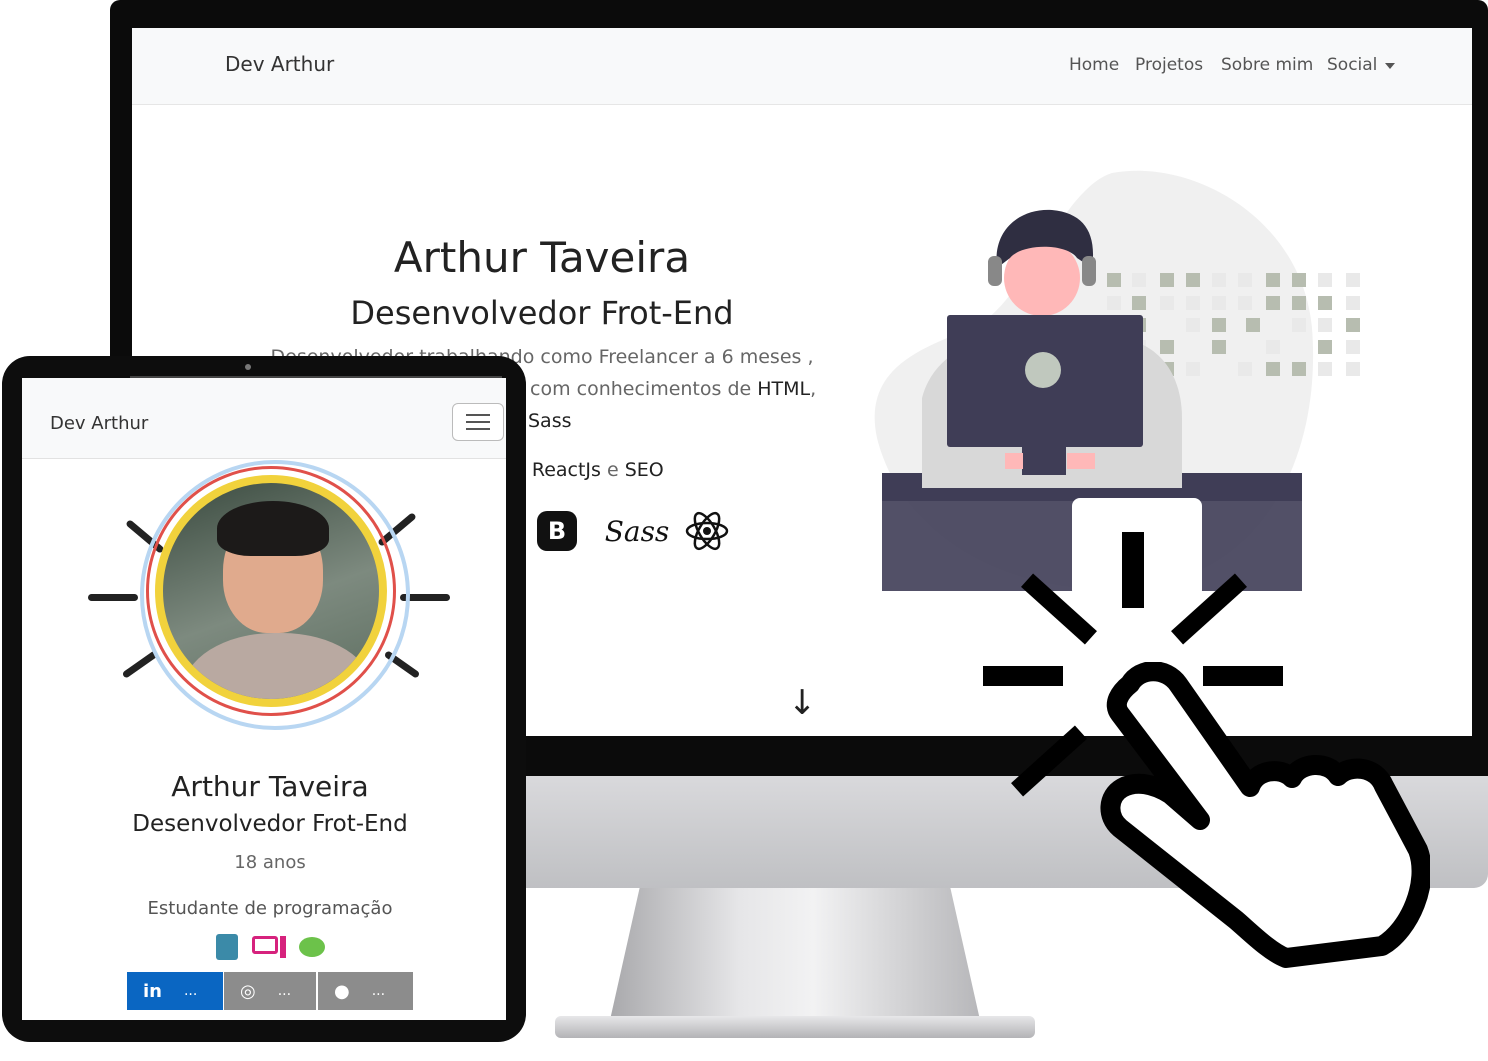 This screenshot has height=1061, width=1488. What do you see at coordinates (557, 531) in the screenshot?
I see `bootstrap-icon: B` at bounding box center [557, 531].